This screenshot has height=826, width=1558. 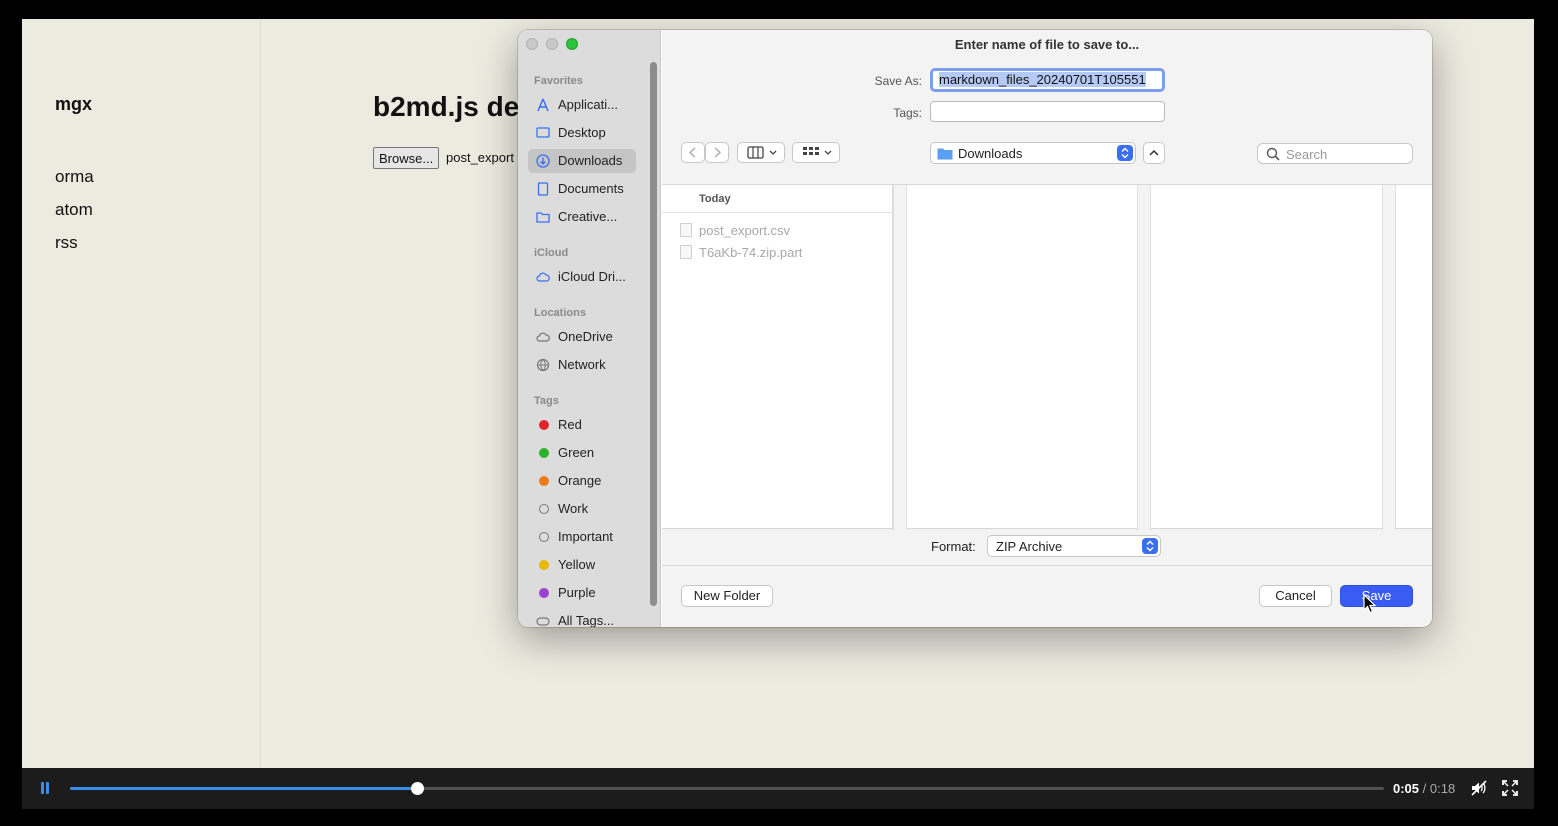 I want to click on sidebar-tag-work: Work, so click(x=582, y=509).